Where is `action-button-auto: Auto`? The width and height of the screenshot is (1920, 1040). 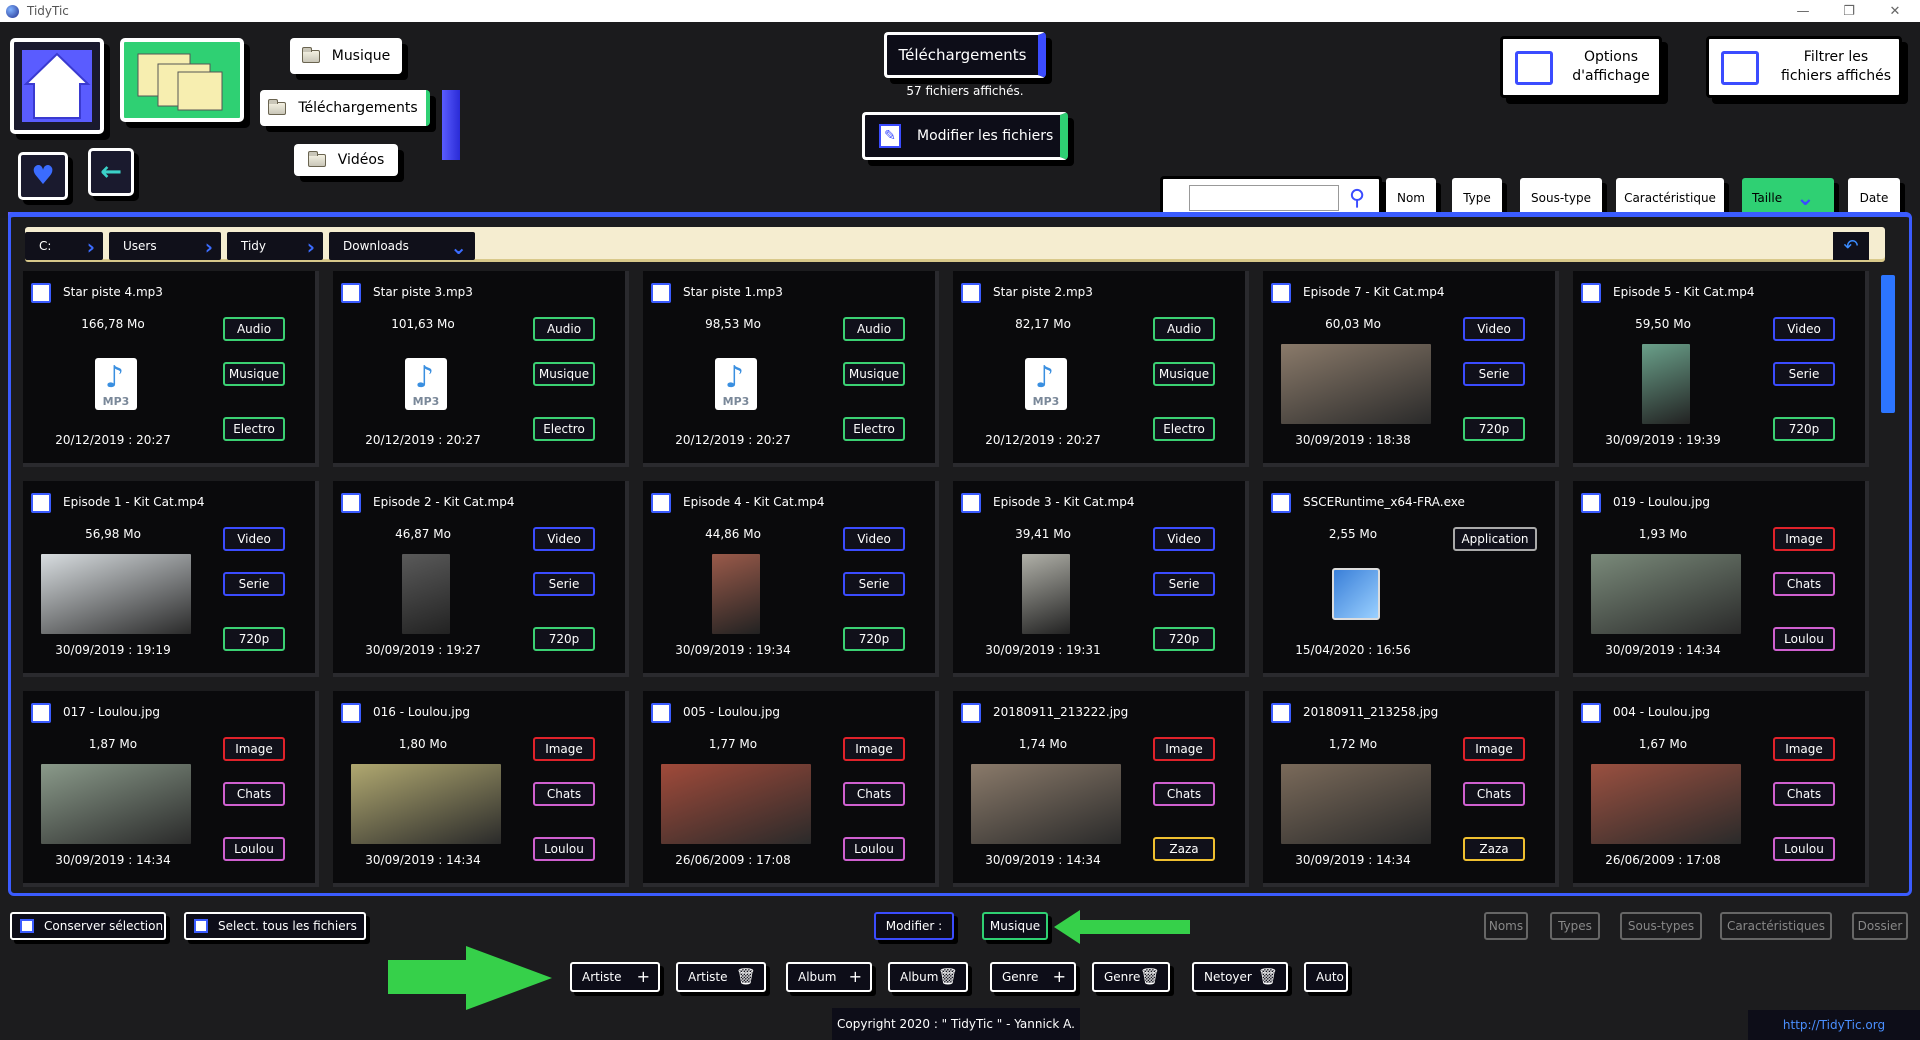 action-button-auto: Auto is located at coordinates (1326, 977).